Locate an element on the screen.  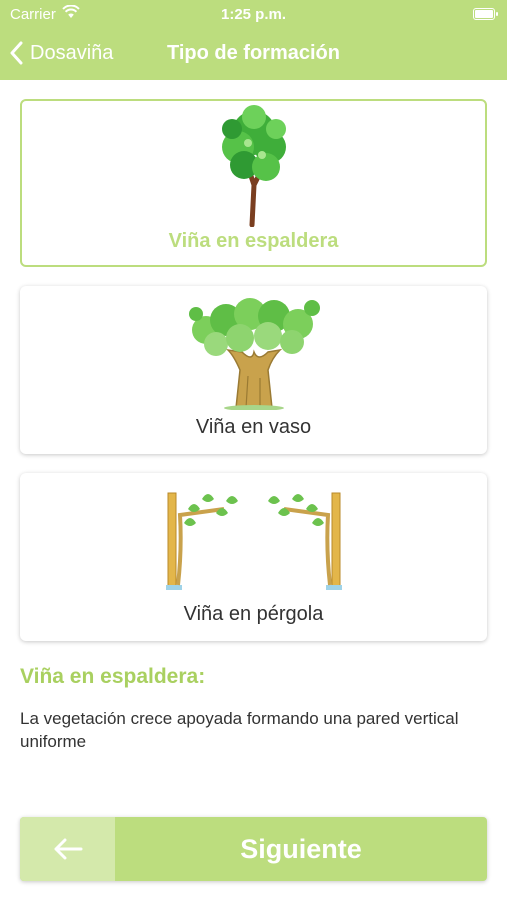
pergola-vine-illustration is located at coordinates (253, 537).